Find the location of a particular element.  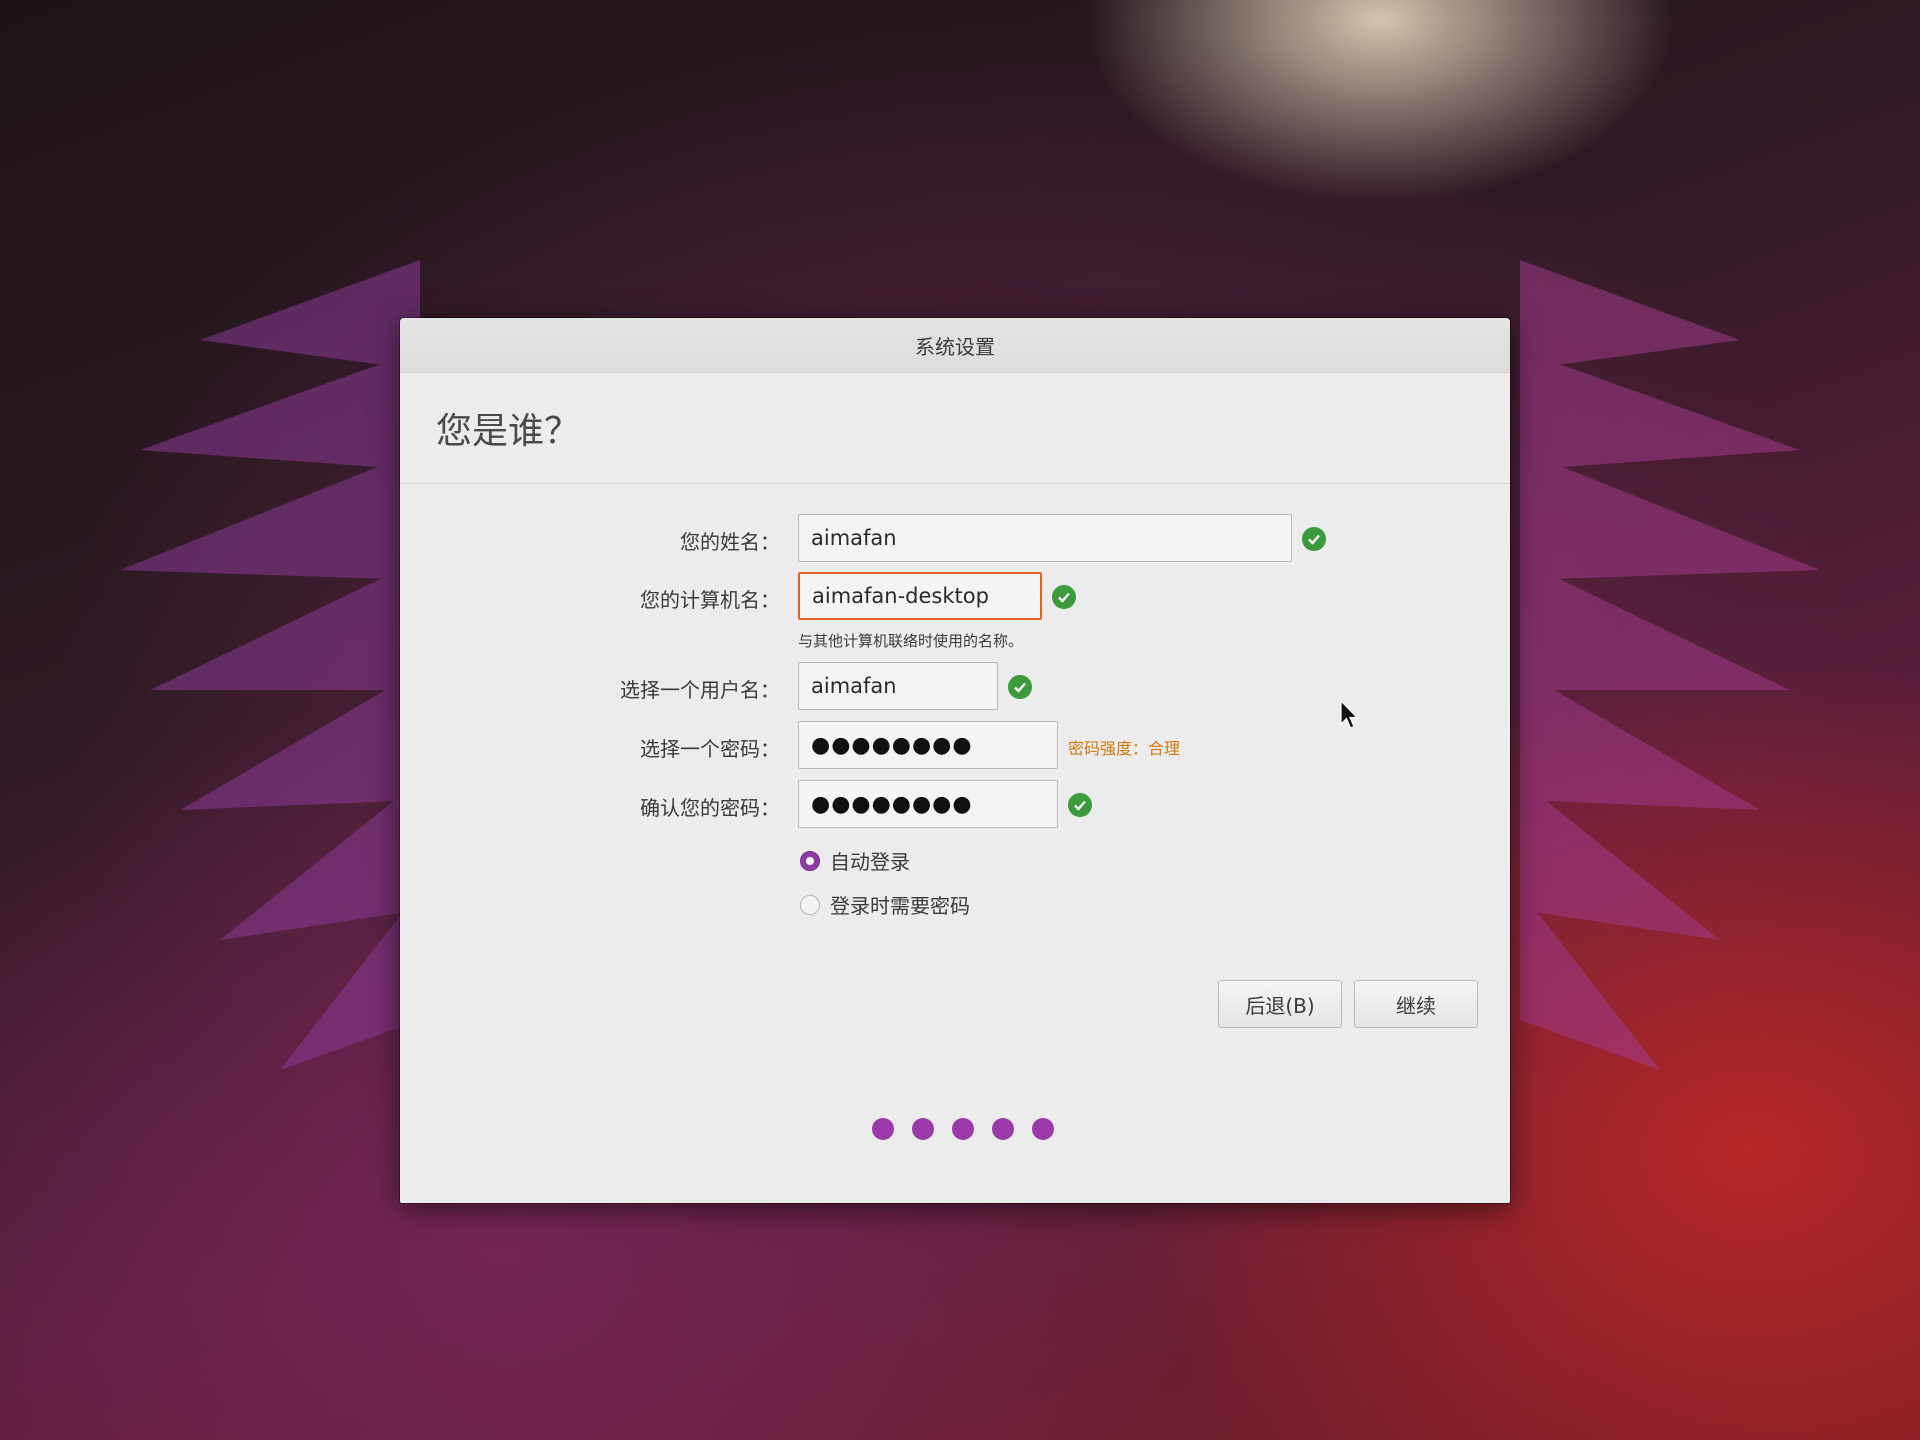

computer-name-valid-check-icon is located at coordinates (1064, 597).